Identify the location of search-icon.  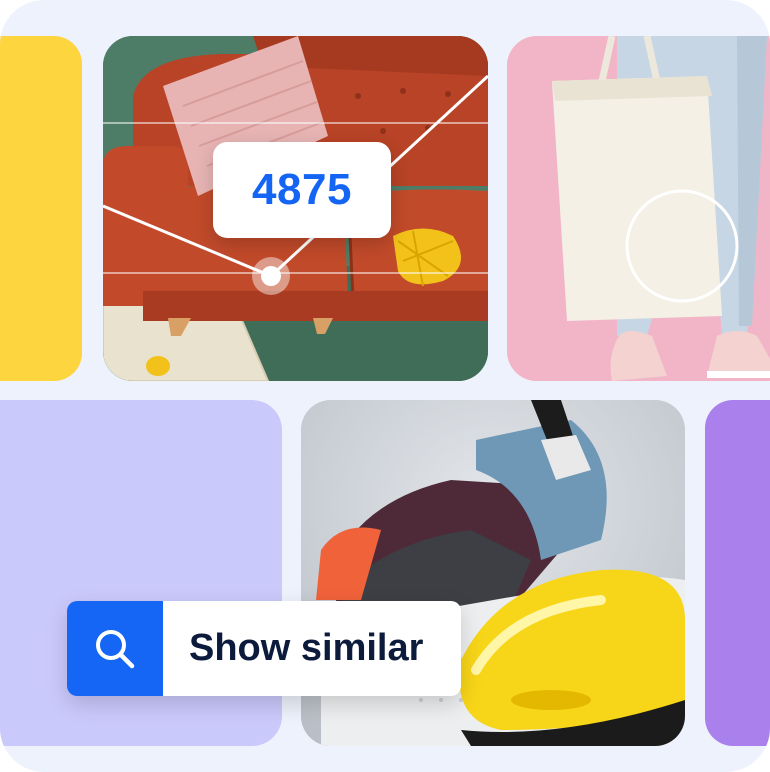
(115, 648).